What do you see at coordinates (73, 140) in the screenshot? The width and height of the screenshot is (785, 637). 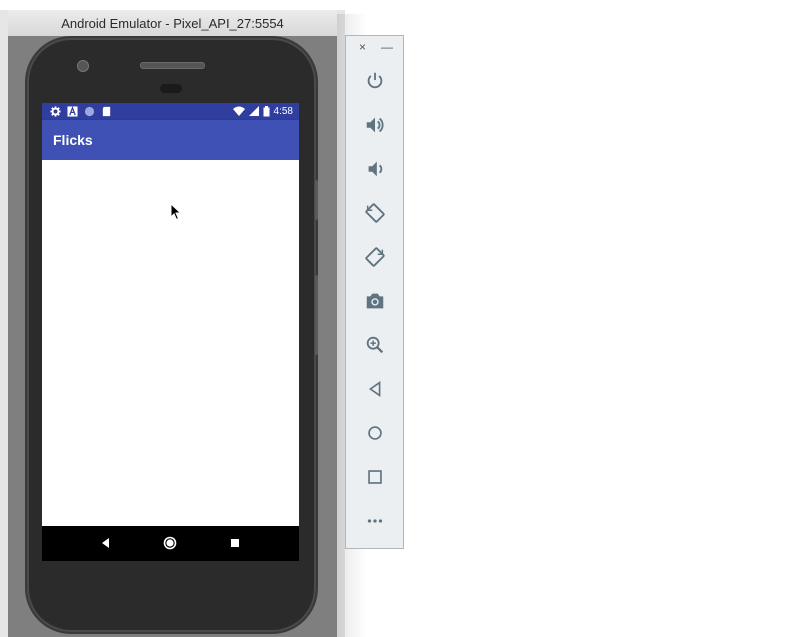 I see `app-title: Flicks` at bounding box center [73, 140].